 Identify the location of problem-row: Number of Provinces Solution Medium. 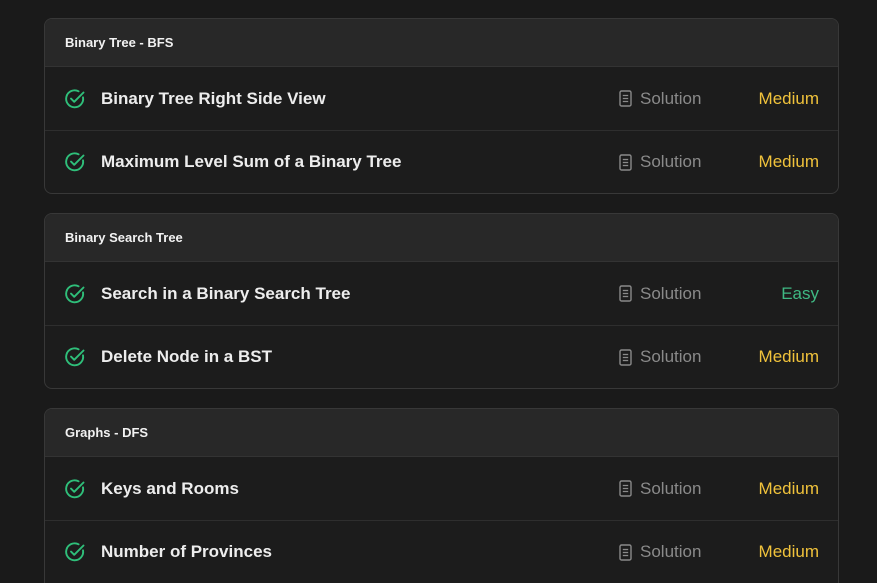
(441, 551).